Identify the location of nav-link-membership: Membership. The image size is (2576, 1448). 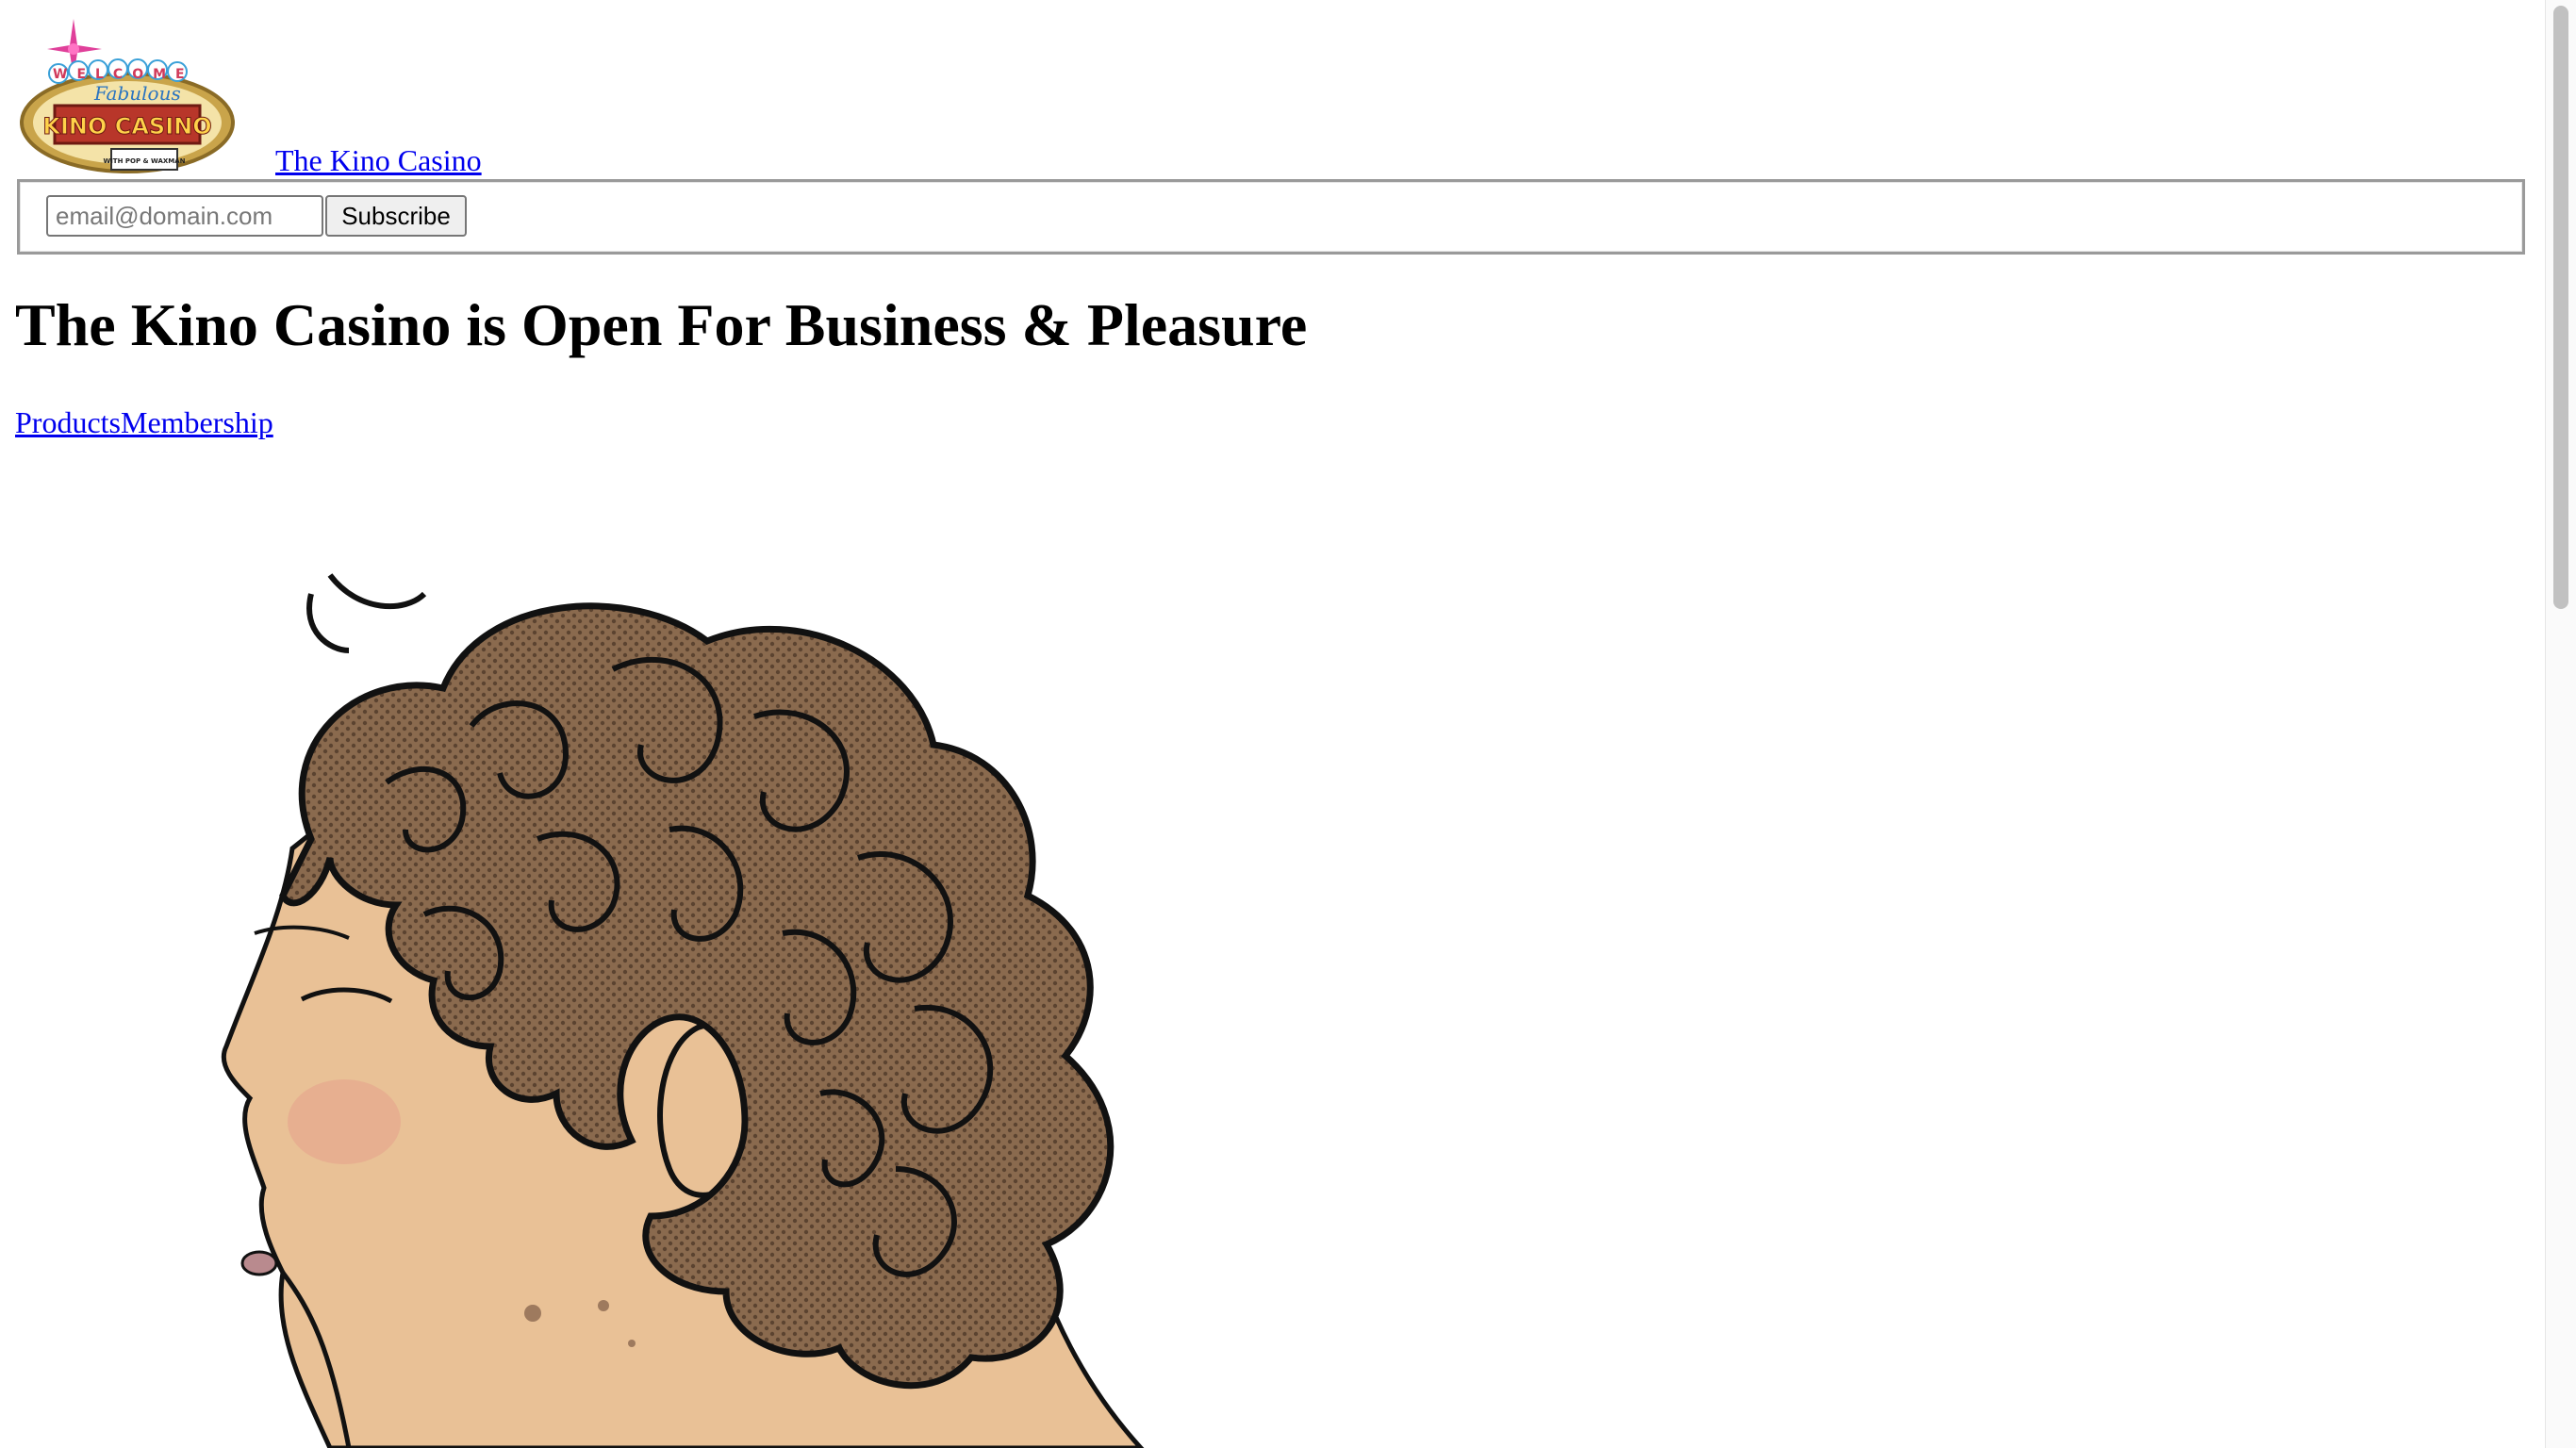
(197, 422).